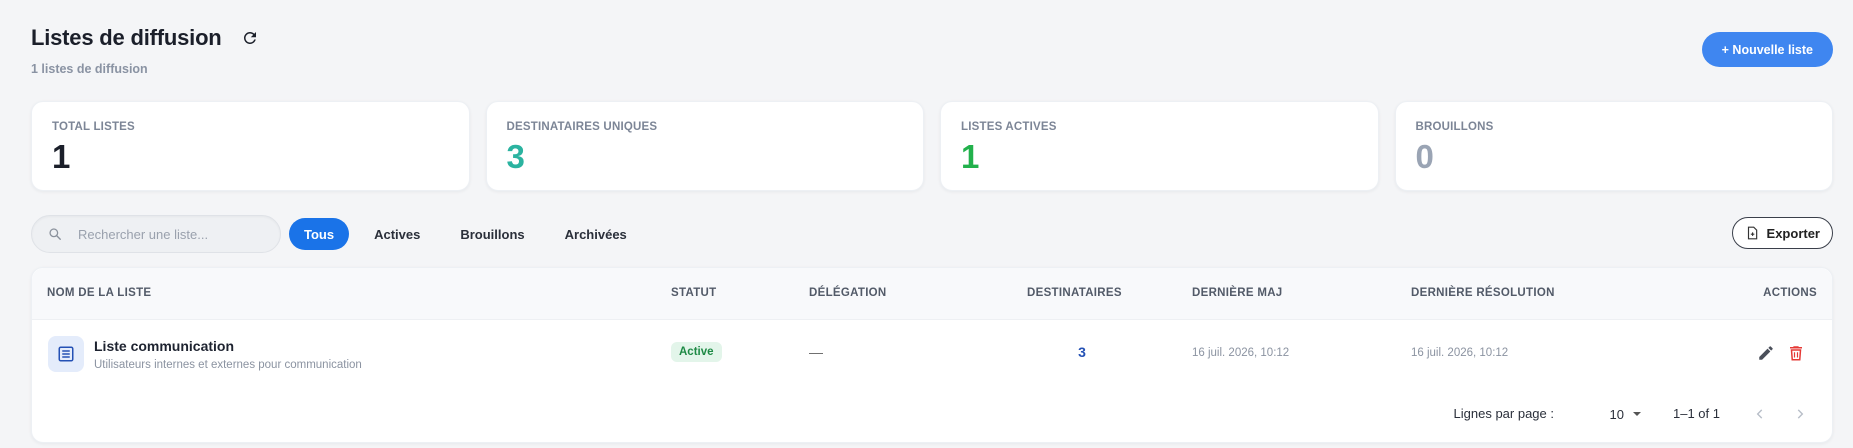 Image resolution: width=1853 pixels, height=448 pixels. I want to click on search-input, so click(168, 234).